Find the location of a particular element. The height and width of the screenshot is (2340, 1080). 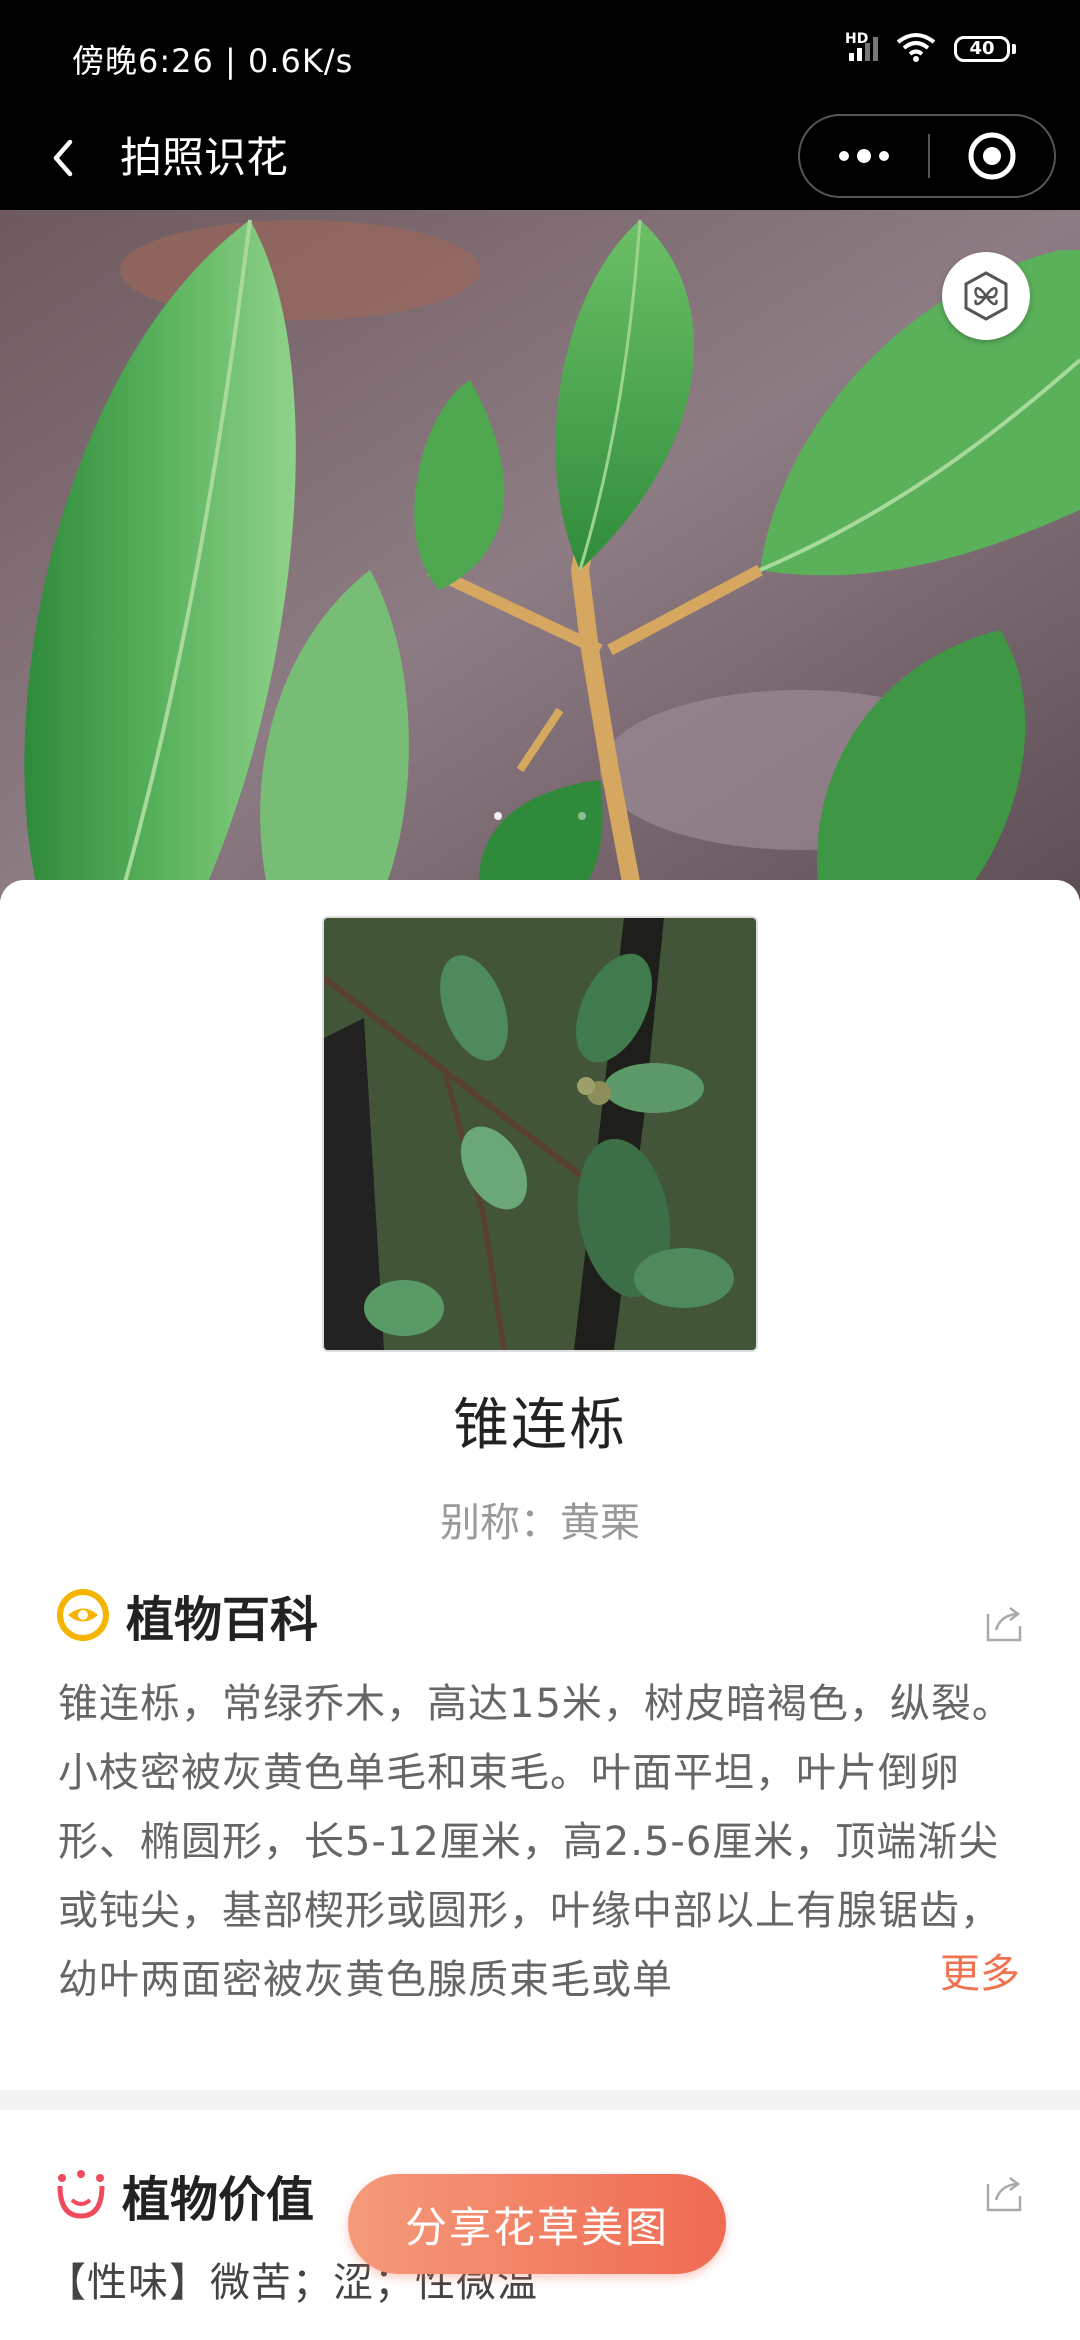

flower-hexagon-icon is located at coordinates (986, 296).